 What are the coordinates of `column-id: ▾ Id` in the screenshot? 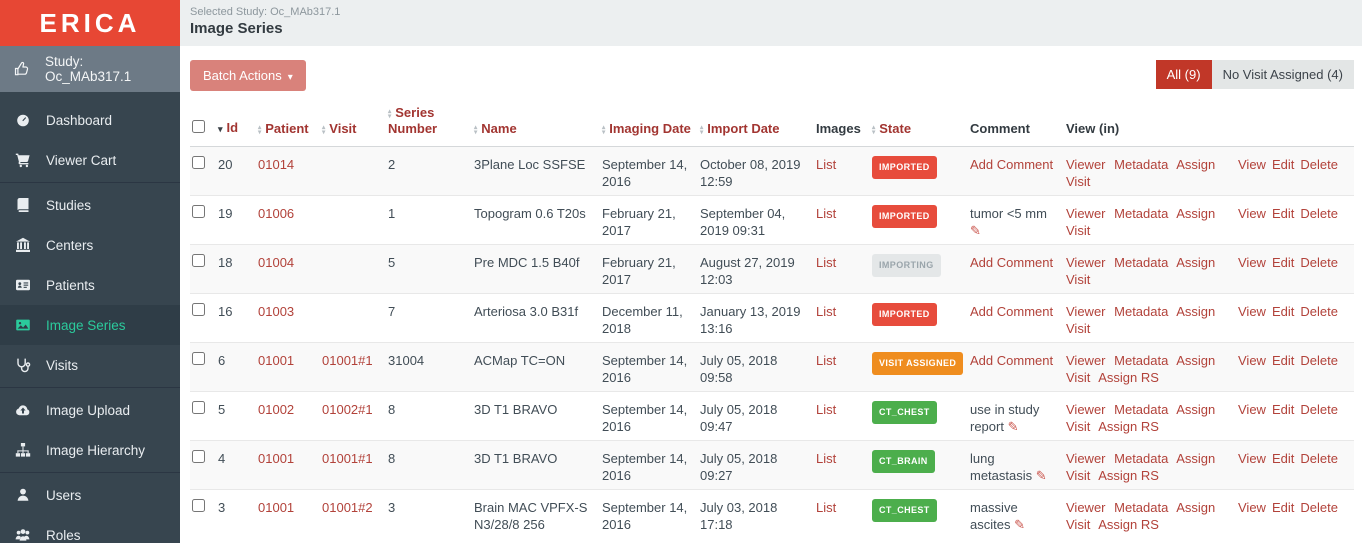 It's located at (236, 123).